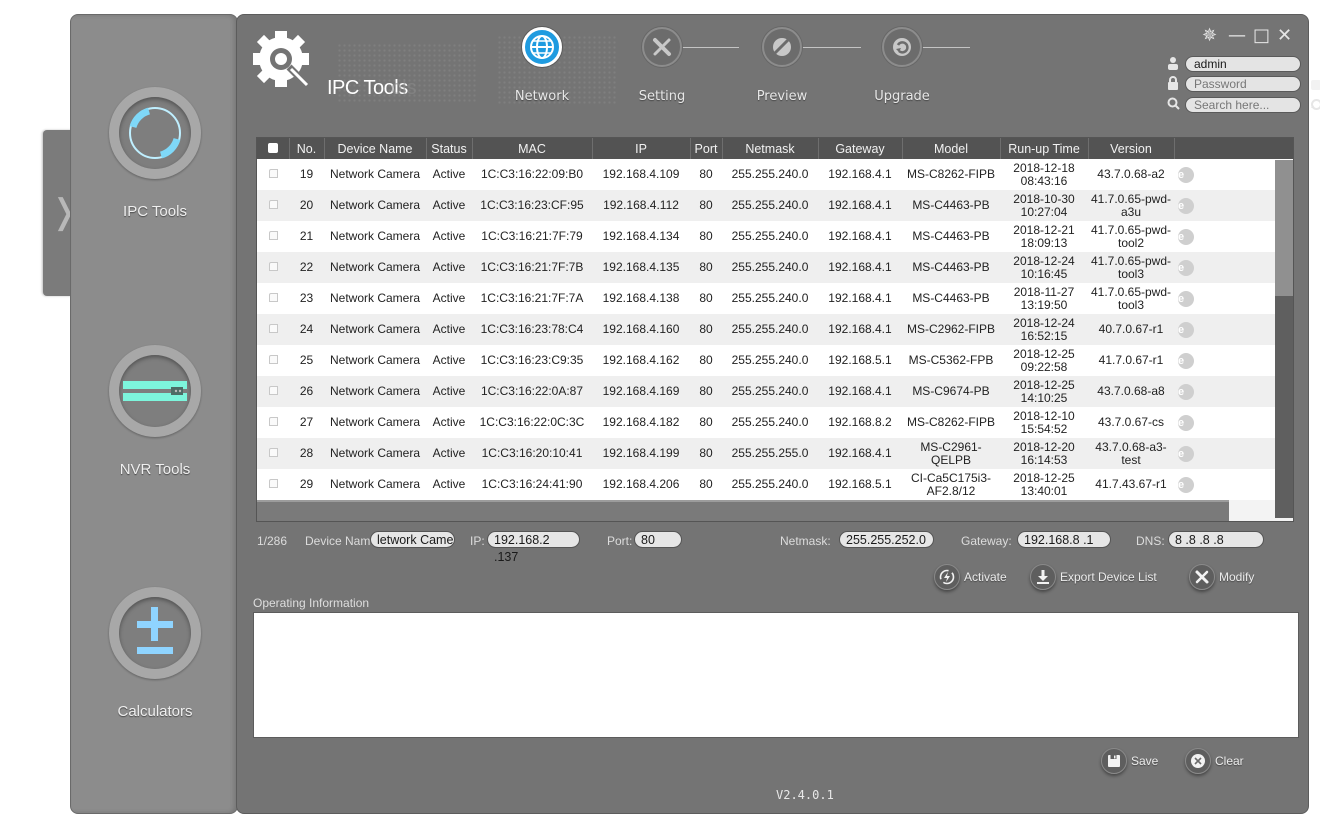  What do you see at coordinates (375, 148) in the screenshot?
I see `column-header-device-name: Device Name` at bounding box center [375, 148].